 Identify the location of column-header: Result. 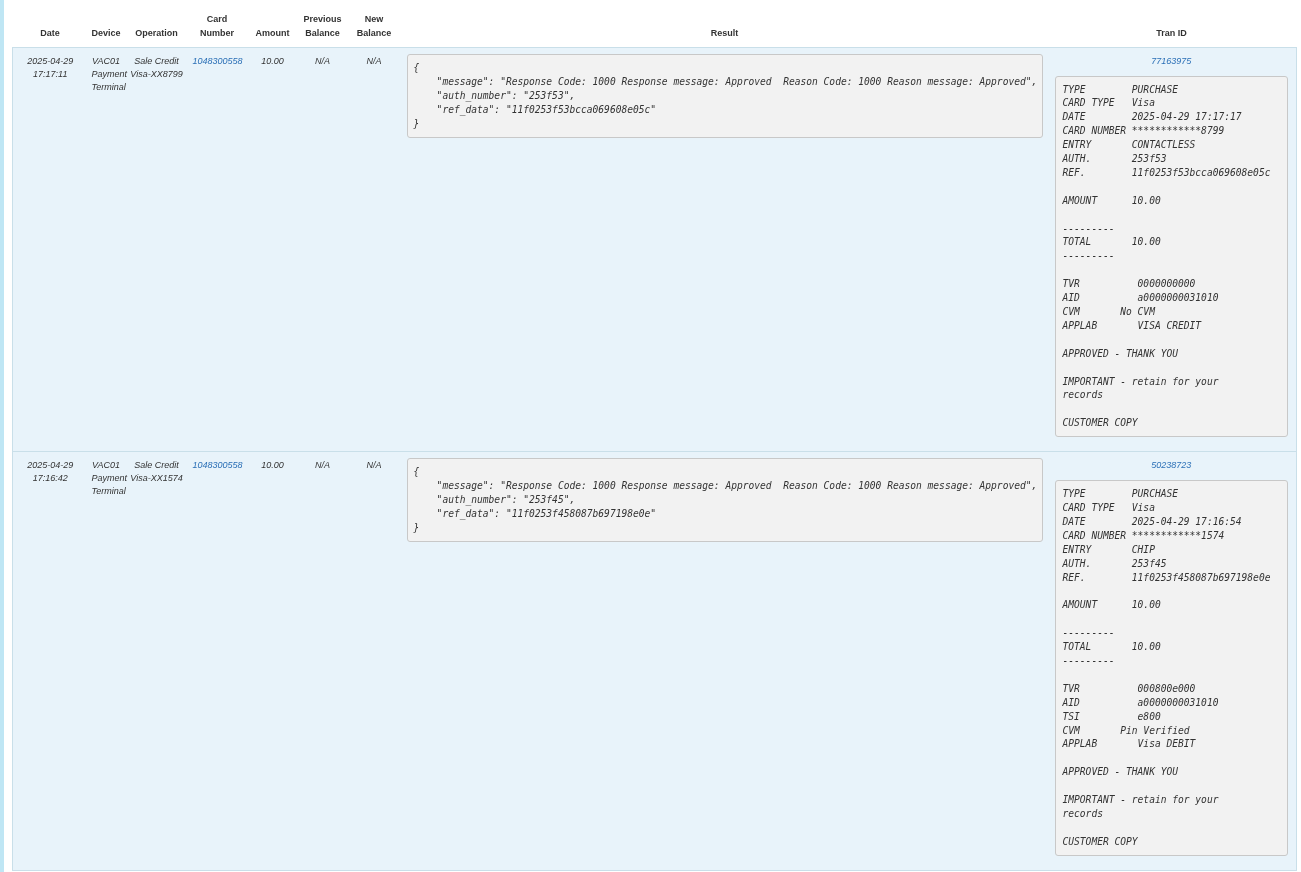
(724, 32).